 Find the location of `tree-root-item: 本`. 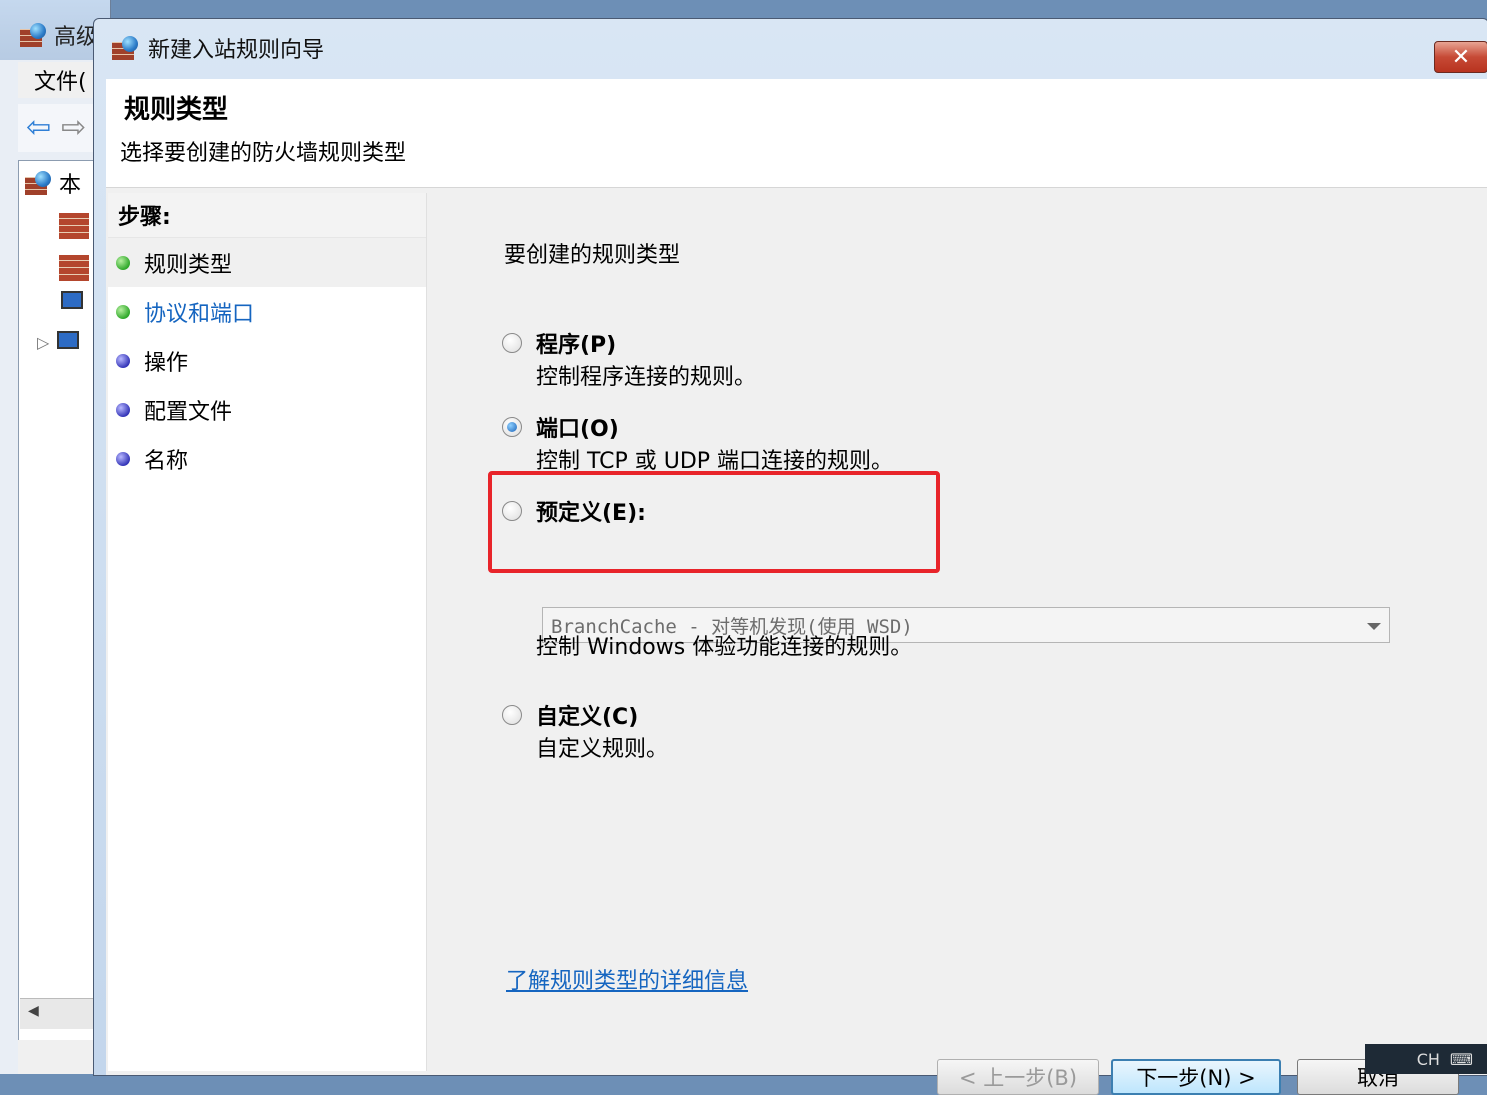

tree-root-item: 本 is located at coordinates (53, 183).